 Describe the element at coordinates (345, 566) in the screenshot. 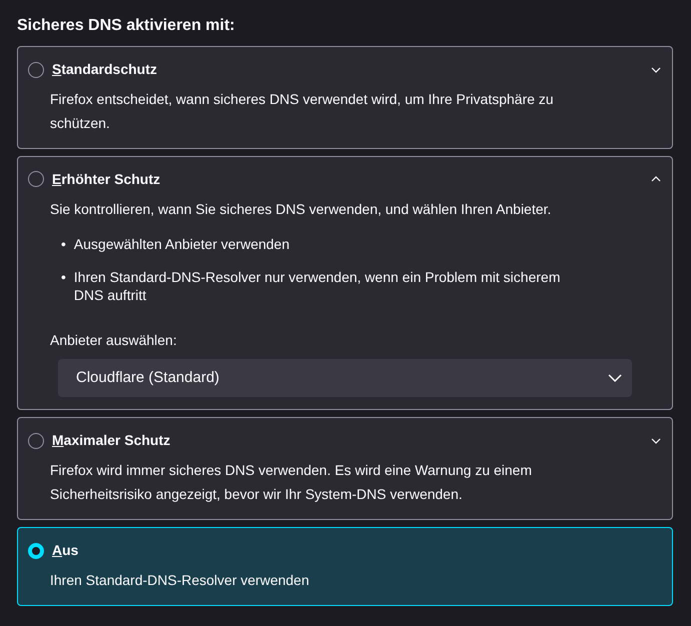

I see `option-card: Aus Ihren Standard-DNS-Resolver verwenden` at that location.